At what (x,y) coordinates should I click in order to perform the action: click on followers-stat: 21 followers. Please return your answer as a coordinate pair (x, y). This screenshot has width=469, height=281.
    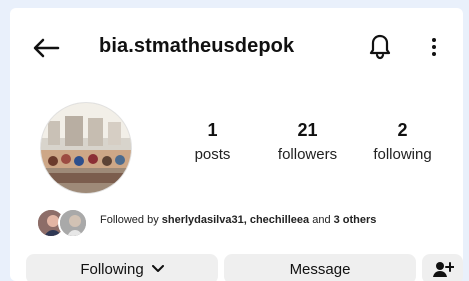
    Looking at the image, I should click on (307, 143).